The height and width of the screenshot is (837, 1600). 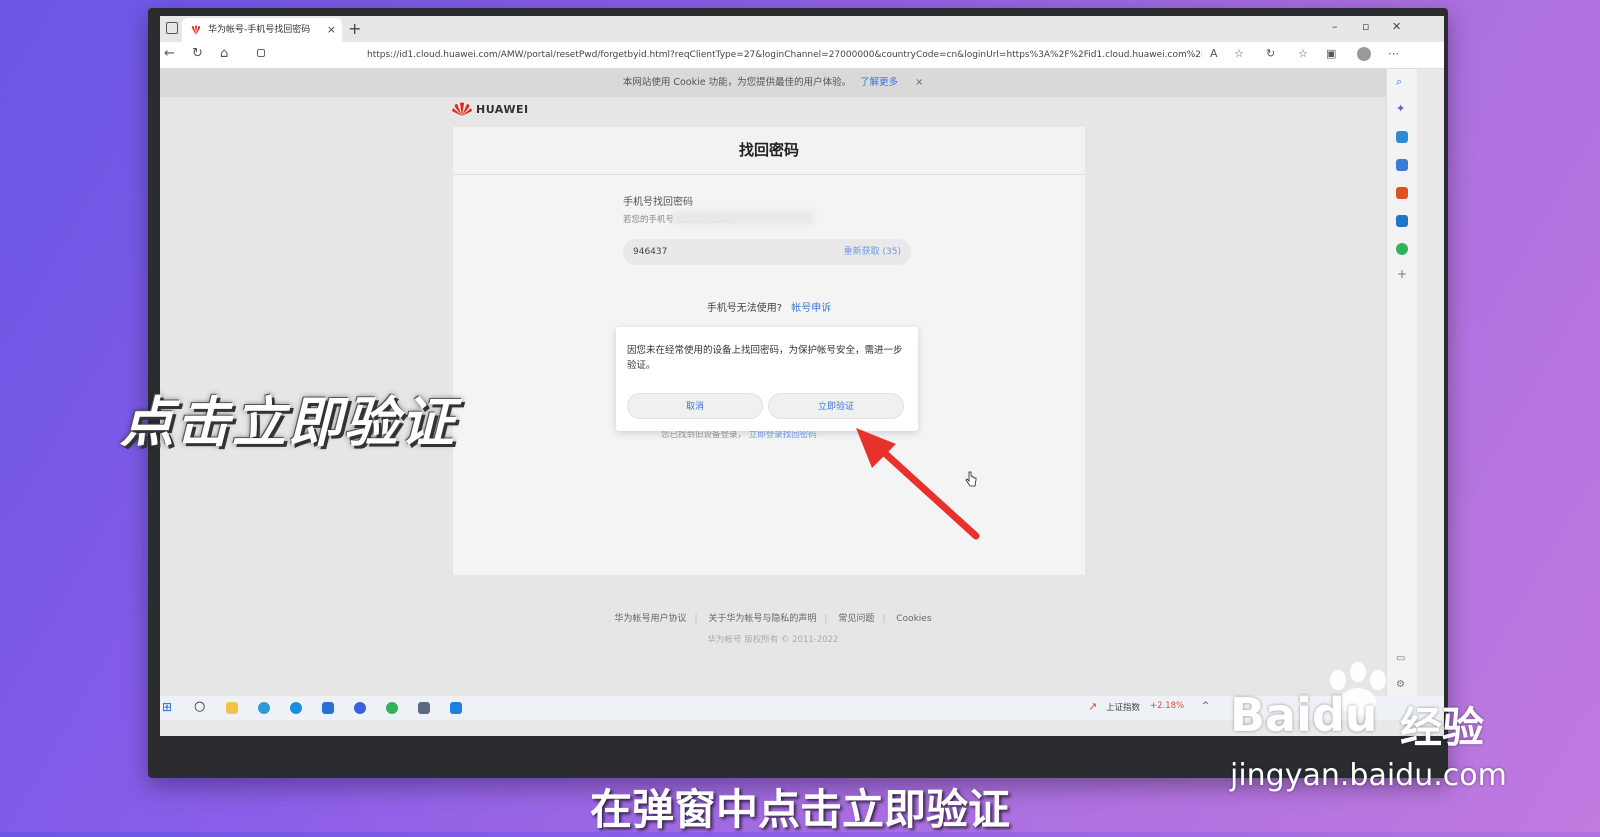 I want to click on dialog-message: 因您未在经常使用的设备上找回密码，为保护帐号安全，需进一步验证。, so click(x=765, y=358).